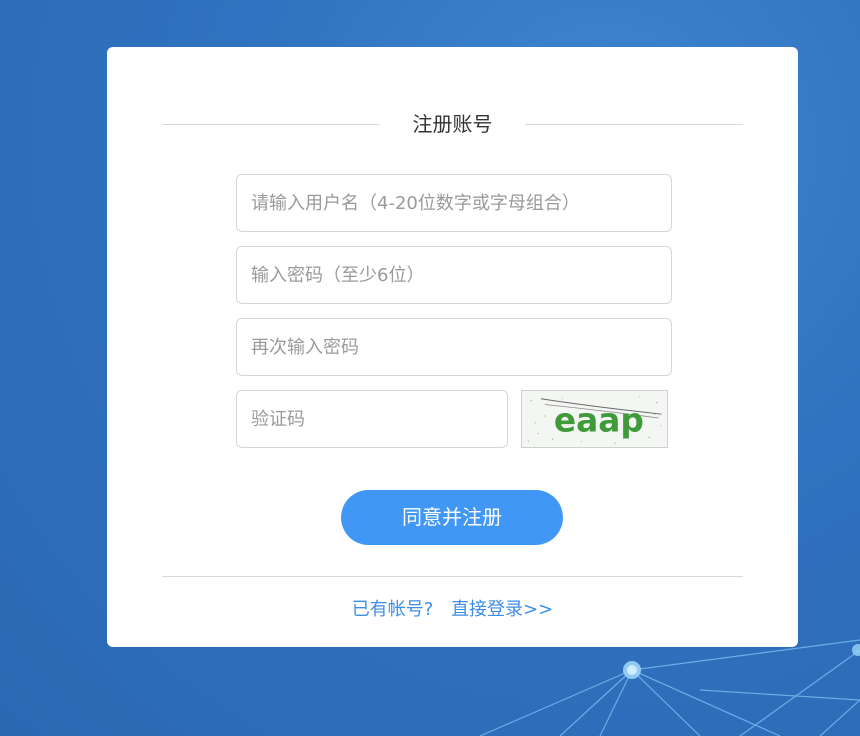 The image size is (860, 736). I want to click on bottom-divider, so click(452, 576).